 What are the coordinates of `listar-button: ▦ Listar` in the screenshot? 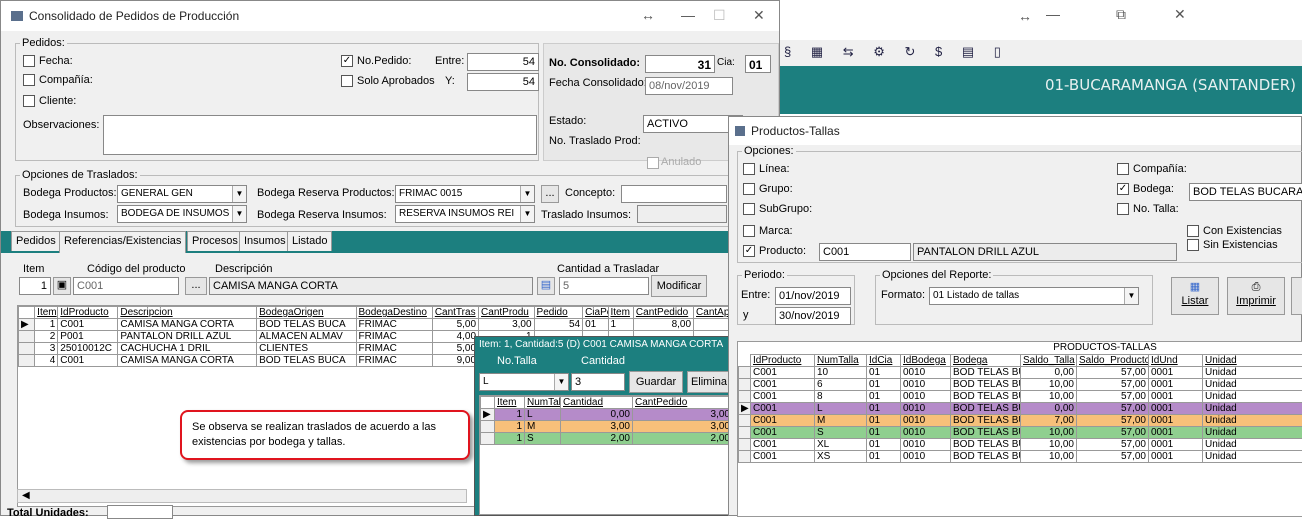 It's located at (1195, 296).